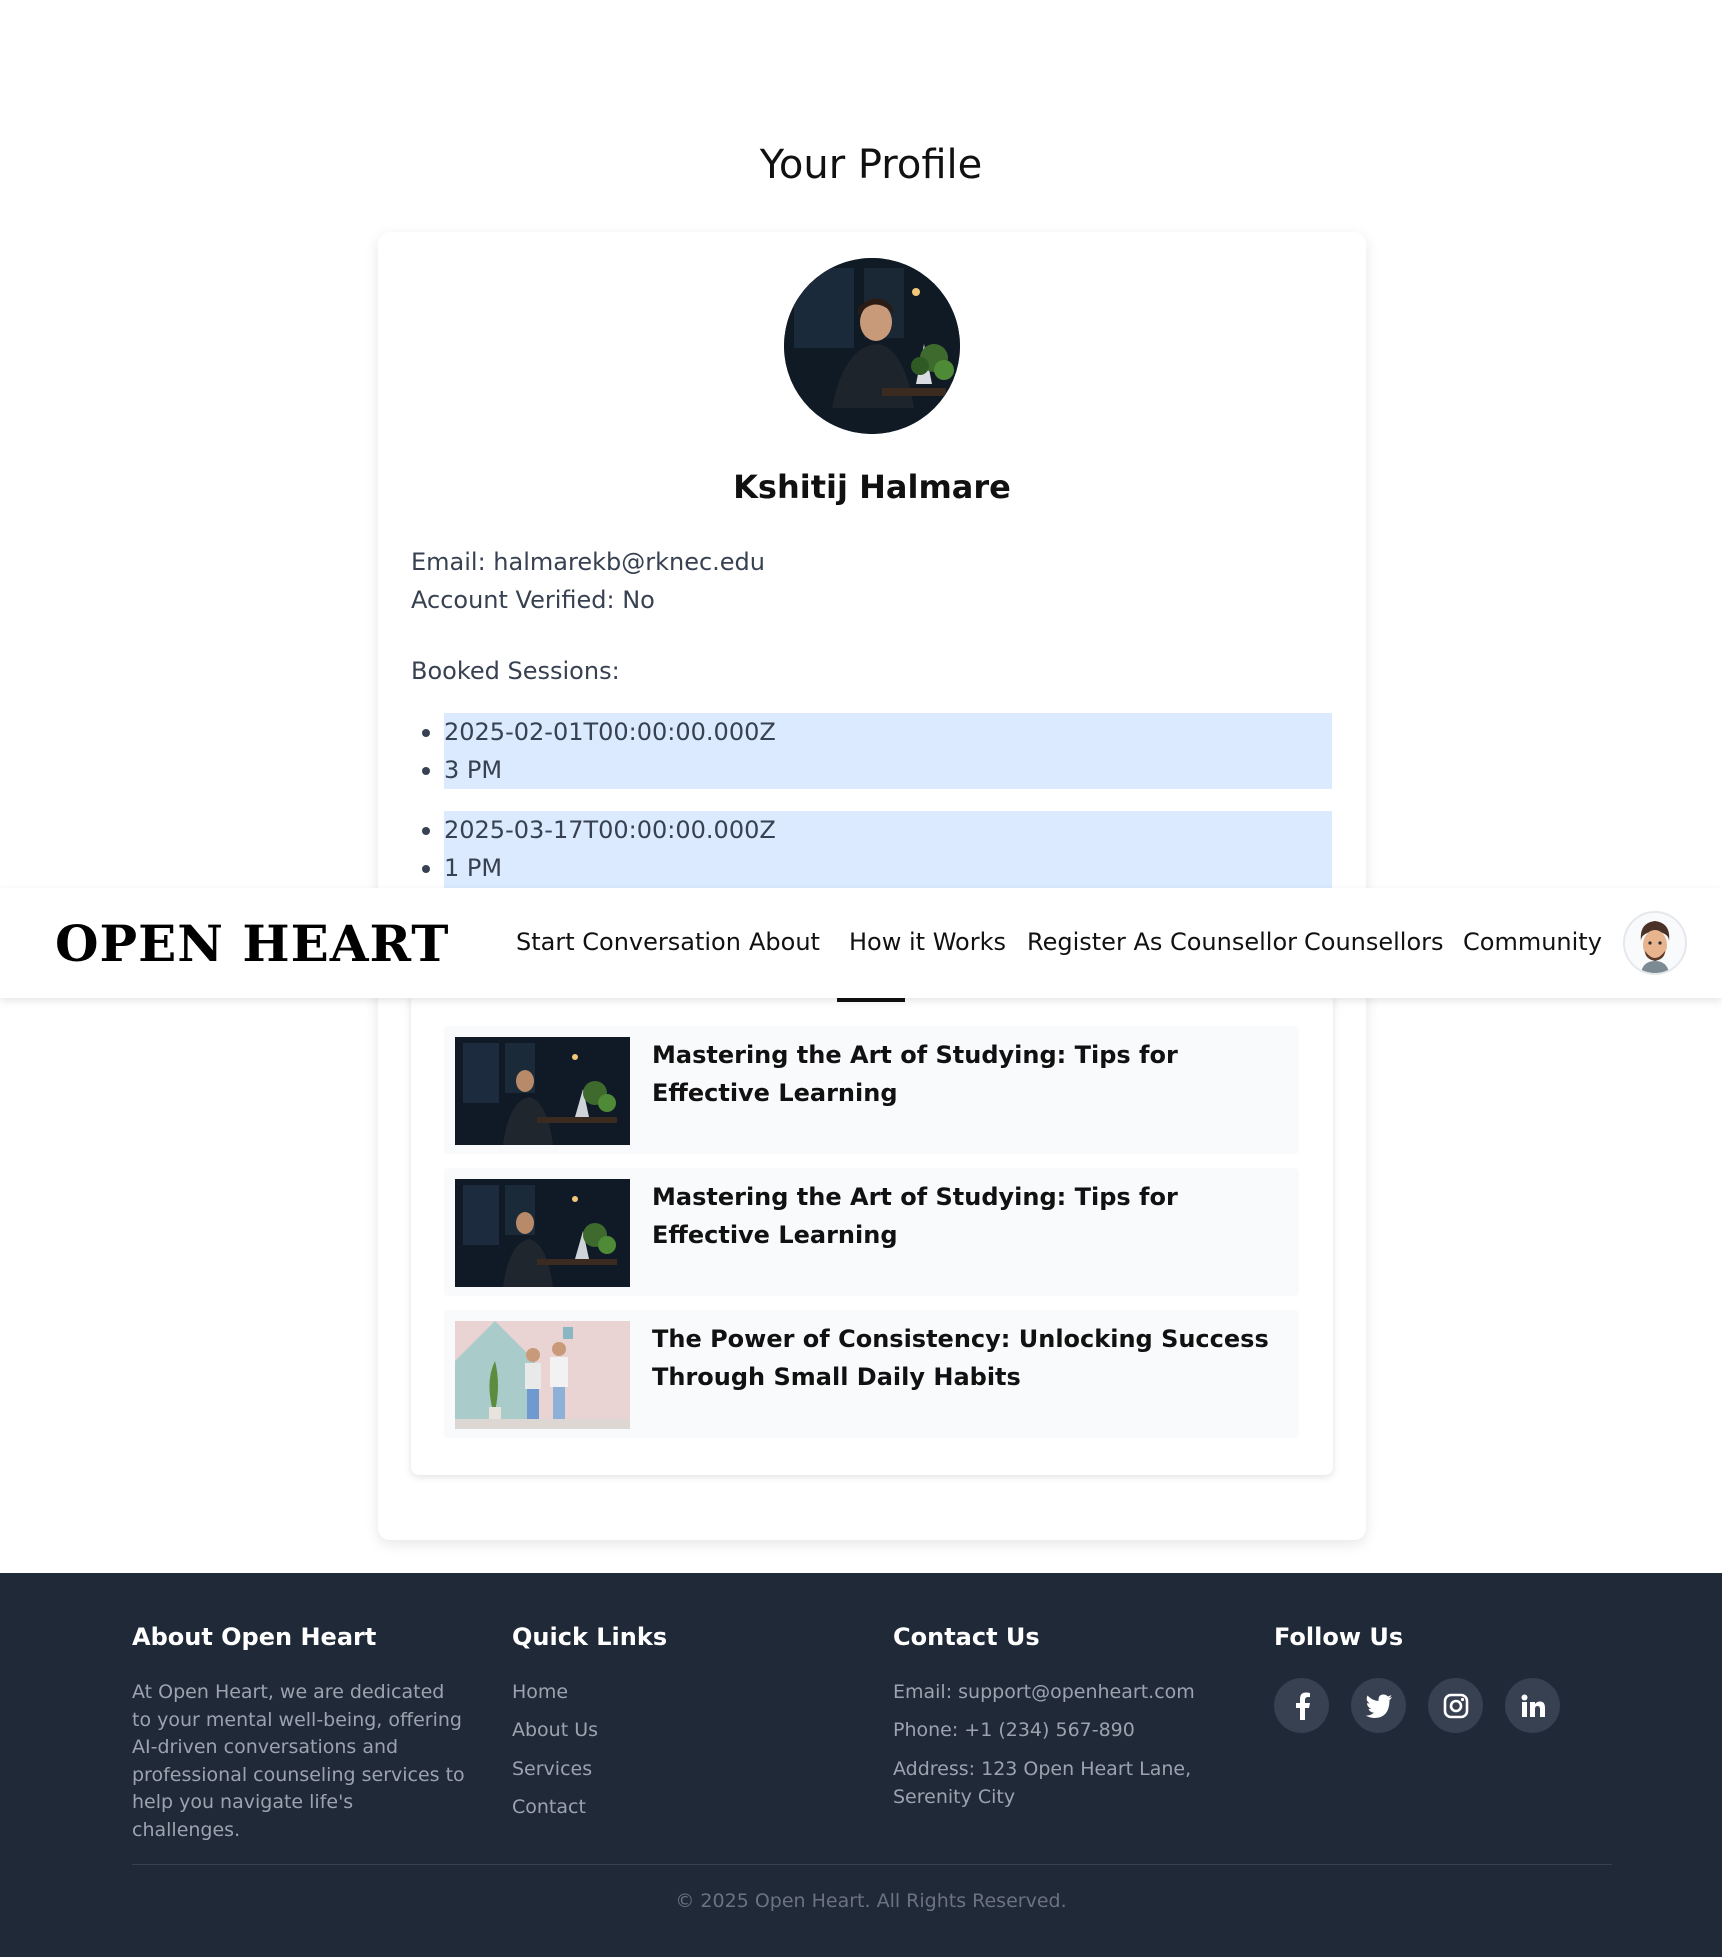 The image size is (1722, 1957). I want to click on footer-about-heading: About Open Heart, so click(254, 1637).